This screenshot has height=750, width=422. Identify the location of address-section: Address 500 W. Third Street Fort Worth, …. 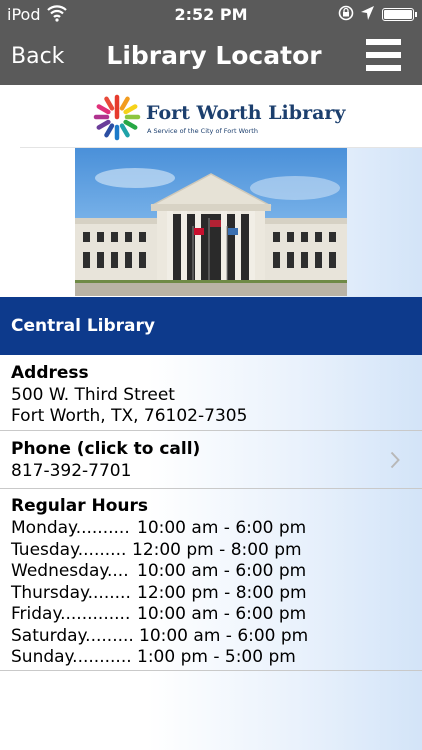
(211, 393).